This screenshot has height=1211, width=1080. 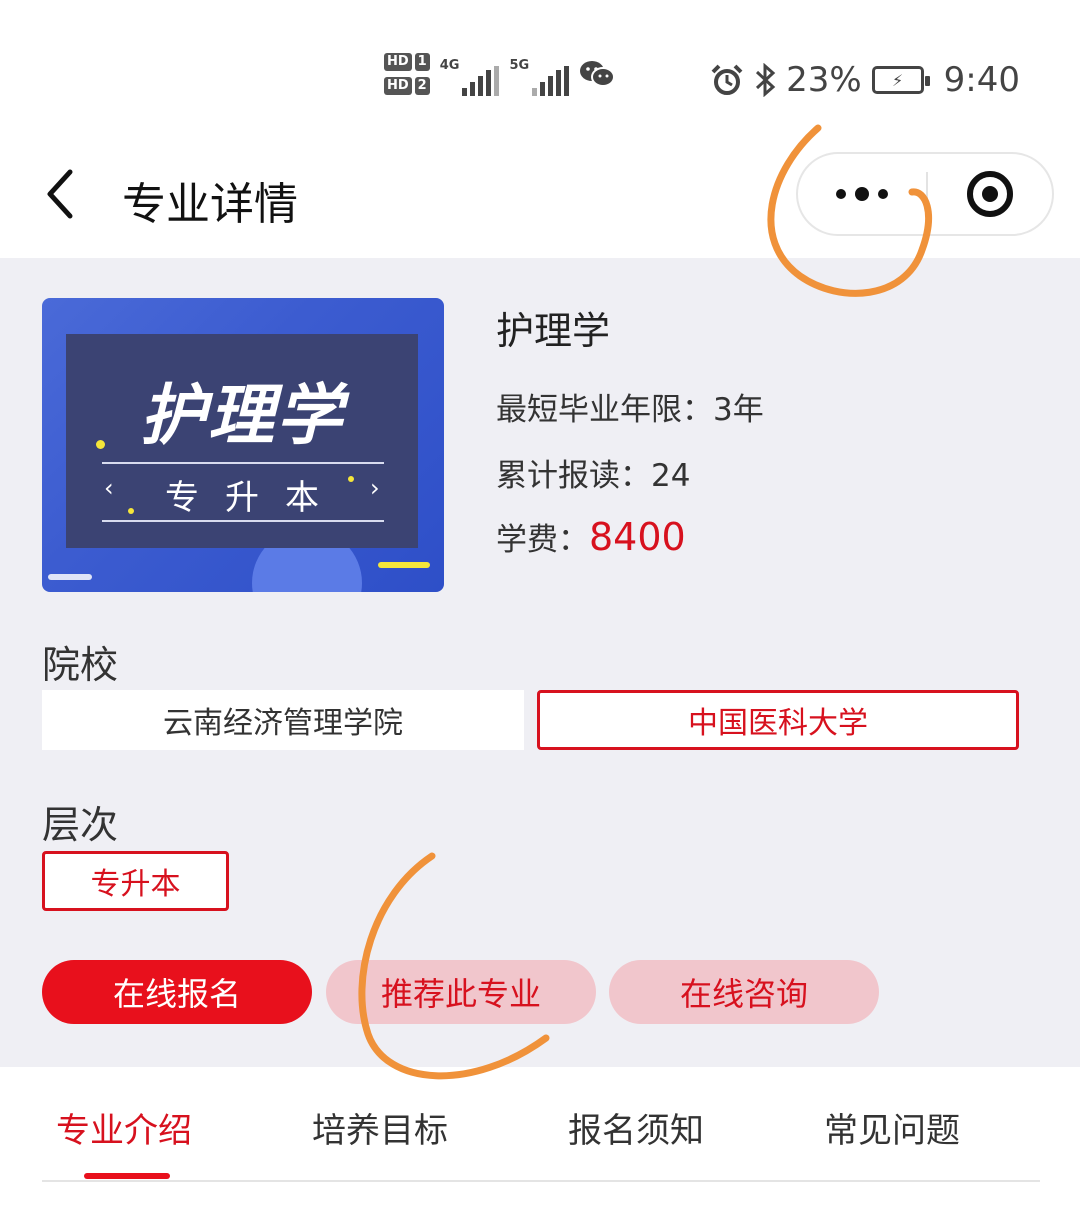 I want to click on online-signup-button: 在线报名, so click(x=177, y=992).